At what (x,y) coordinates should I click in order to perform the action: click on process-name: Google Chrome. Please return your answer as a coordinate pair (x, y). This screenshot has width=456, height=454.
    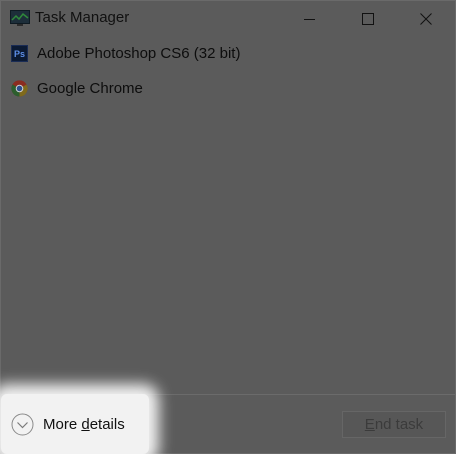
    Looking at the image, I should click on (90, 88).